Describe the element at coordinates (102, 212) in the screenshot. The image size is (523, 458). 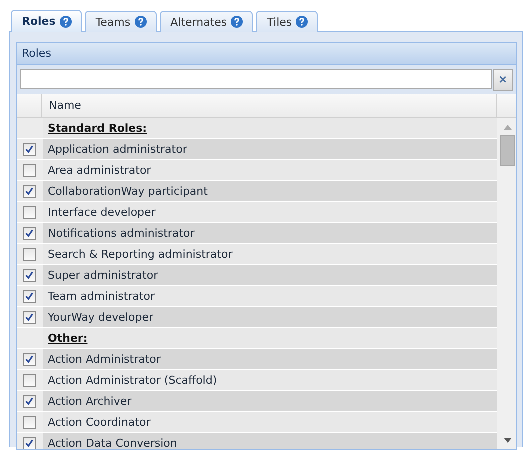
I see `role-name: Interface developer` at that location.